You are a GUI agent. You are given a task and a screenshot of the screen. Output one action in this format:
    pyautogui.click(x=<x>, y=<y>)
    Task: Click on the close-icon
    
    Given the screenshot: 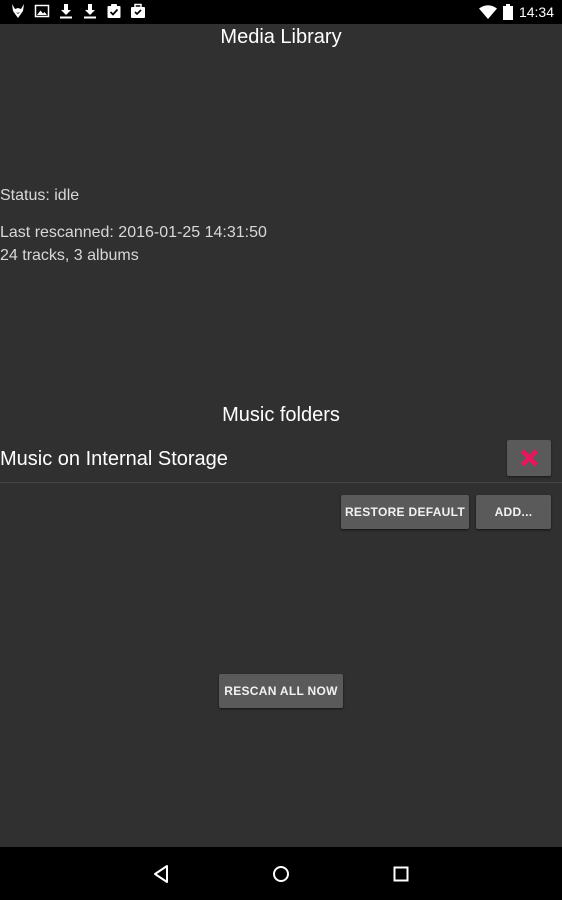 What is the action you would take?
    pyautogui.click(x=529, y=458)
    